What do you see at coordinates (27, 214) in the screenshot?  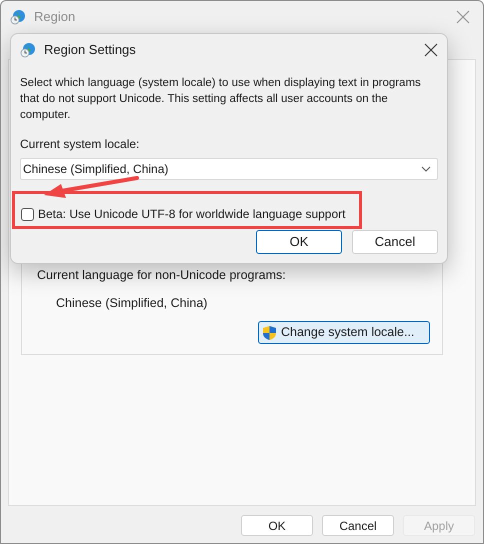 I see `checkbox` at bounding box center [27, 214].